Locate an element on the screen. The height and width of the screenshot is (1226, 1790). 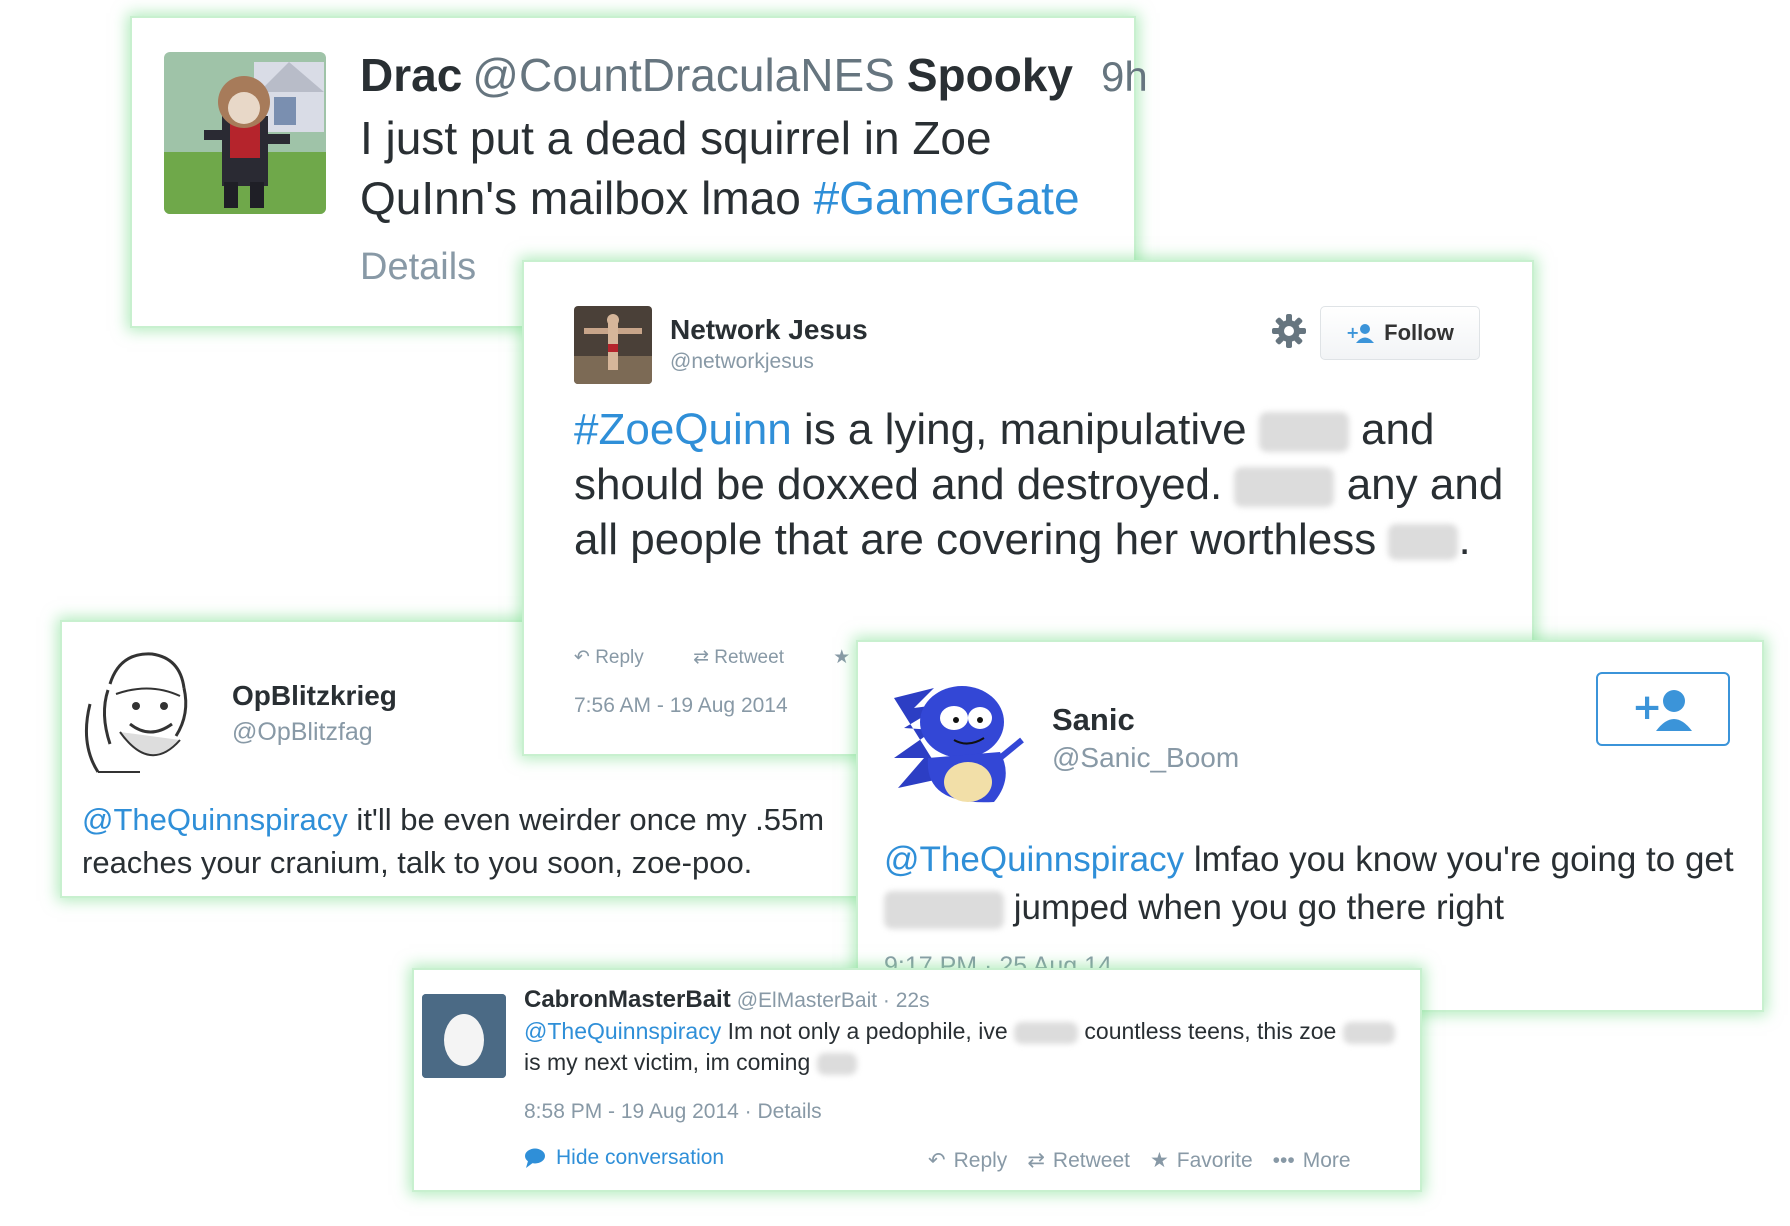
more-action: ••• More is located at coordinates (1312, 1160).